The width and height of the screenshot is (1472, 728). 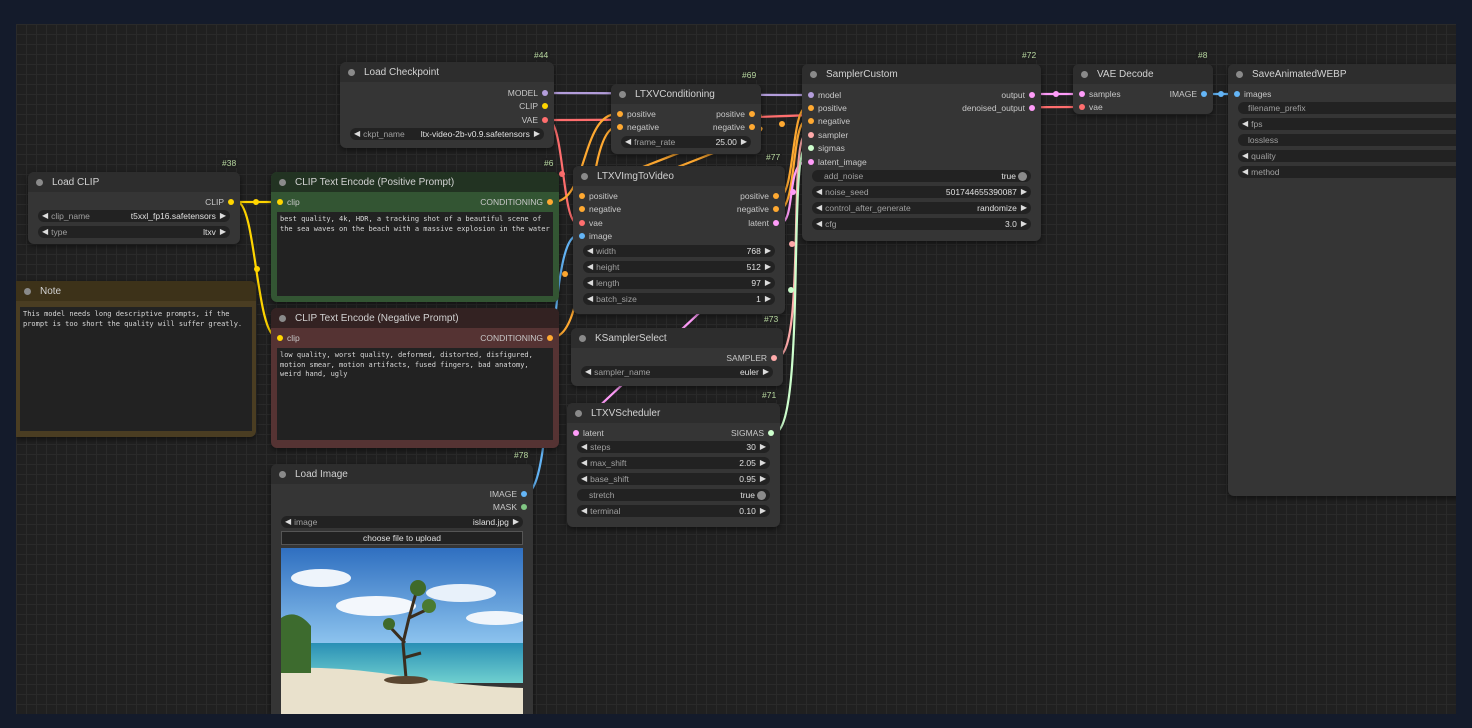 I want to click on output-latent: latent, so click(x=763, y=223).